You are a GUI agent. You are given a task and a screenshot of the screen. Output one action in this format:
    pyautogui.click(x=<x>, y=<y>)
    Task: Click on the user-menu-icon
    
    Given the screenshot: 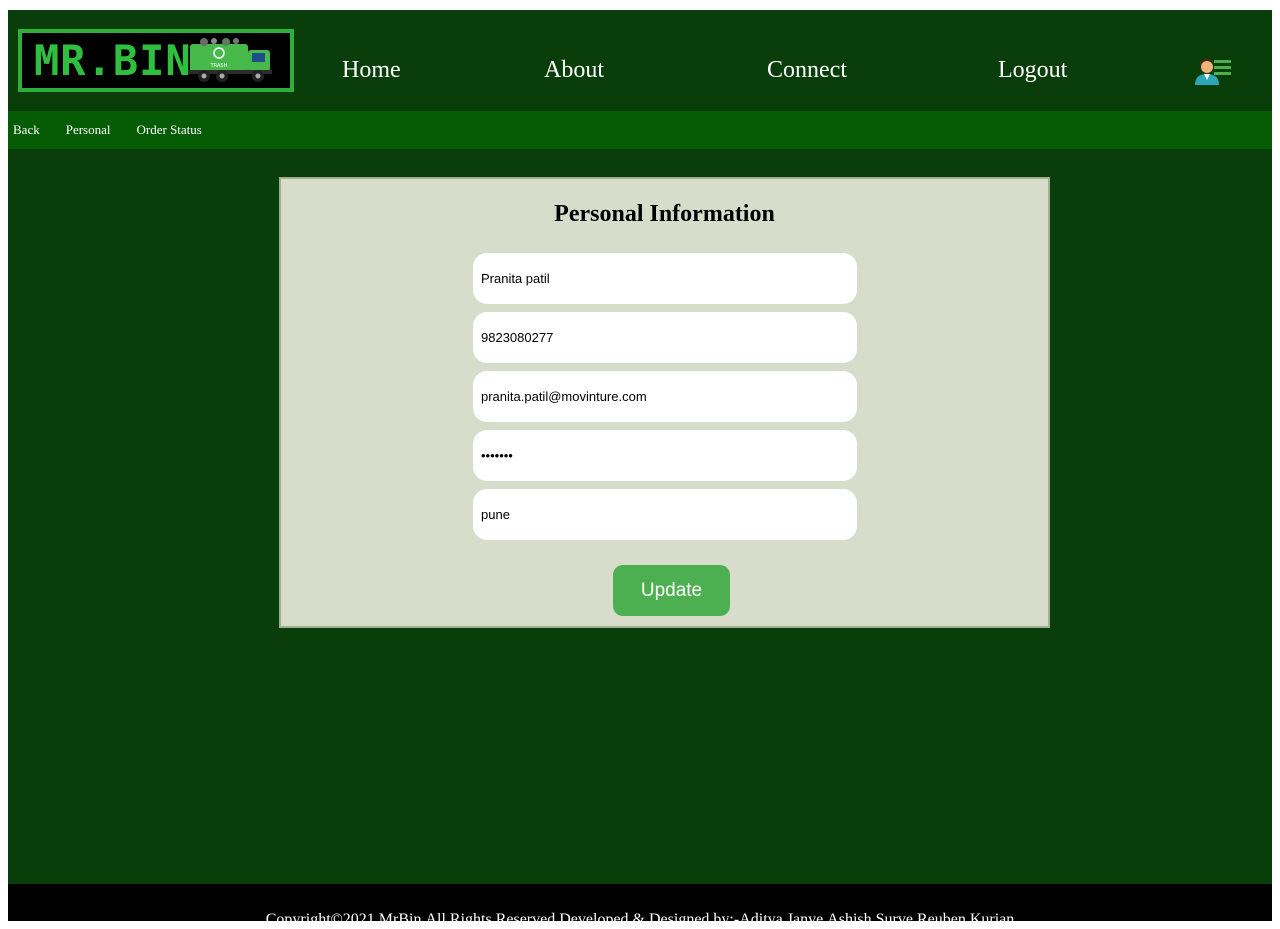 What is the action you would take?
    pyautogui.click(x=1214, y=70)
    